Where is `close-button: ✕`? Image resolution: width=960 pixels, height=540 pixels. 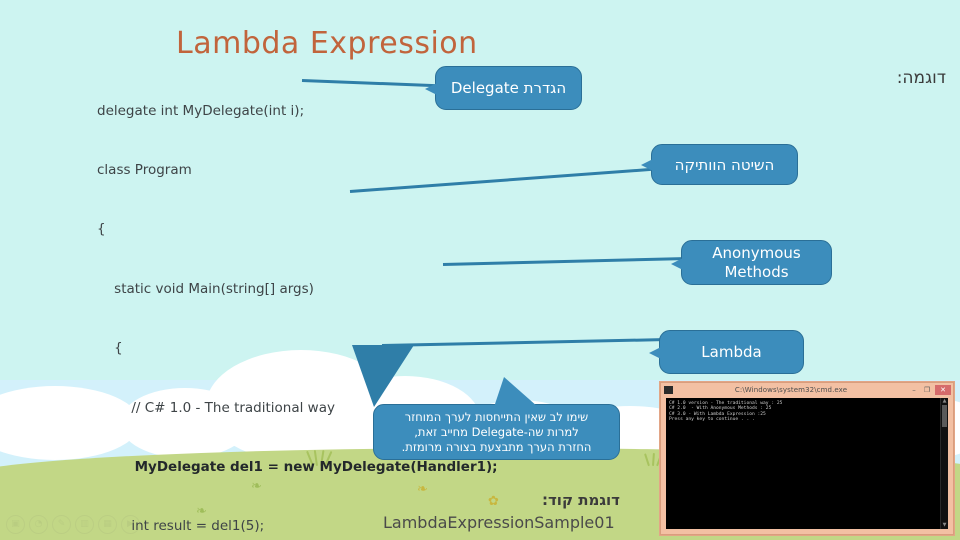
close-button: ✕ is located at coordinates (943, 389).